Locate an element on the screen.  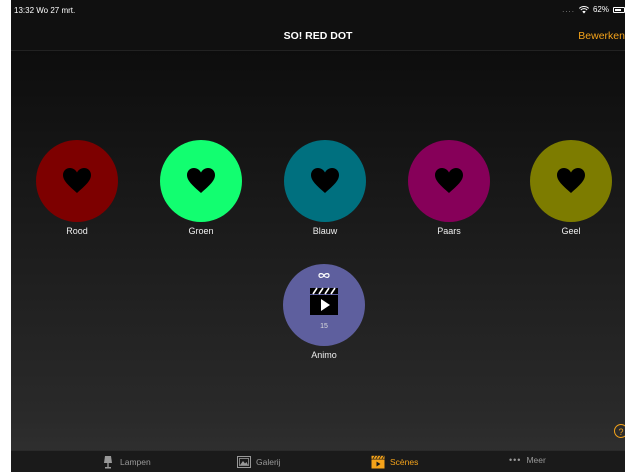
navigation-bar: SO! RED DOT Bewerken is located at coordinates (318, 35).